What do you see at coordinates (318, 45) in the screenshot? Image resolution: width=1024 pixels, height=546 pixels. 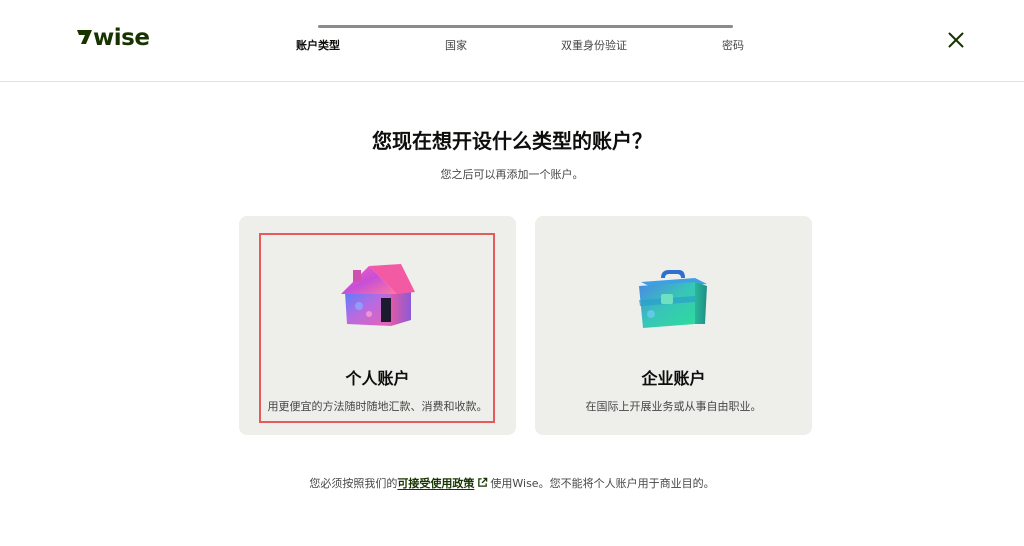 I see `step-account-type: 账户类型` at bounding box center [318, 45].